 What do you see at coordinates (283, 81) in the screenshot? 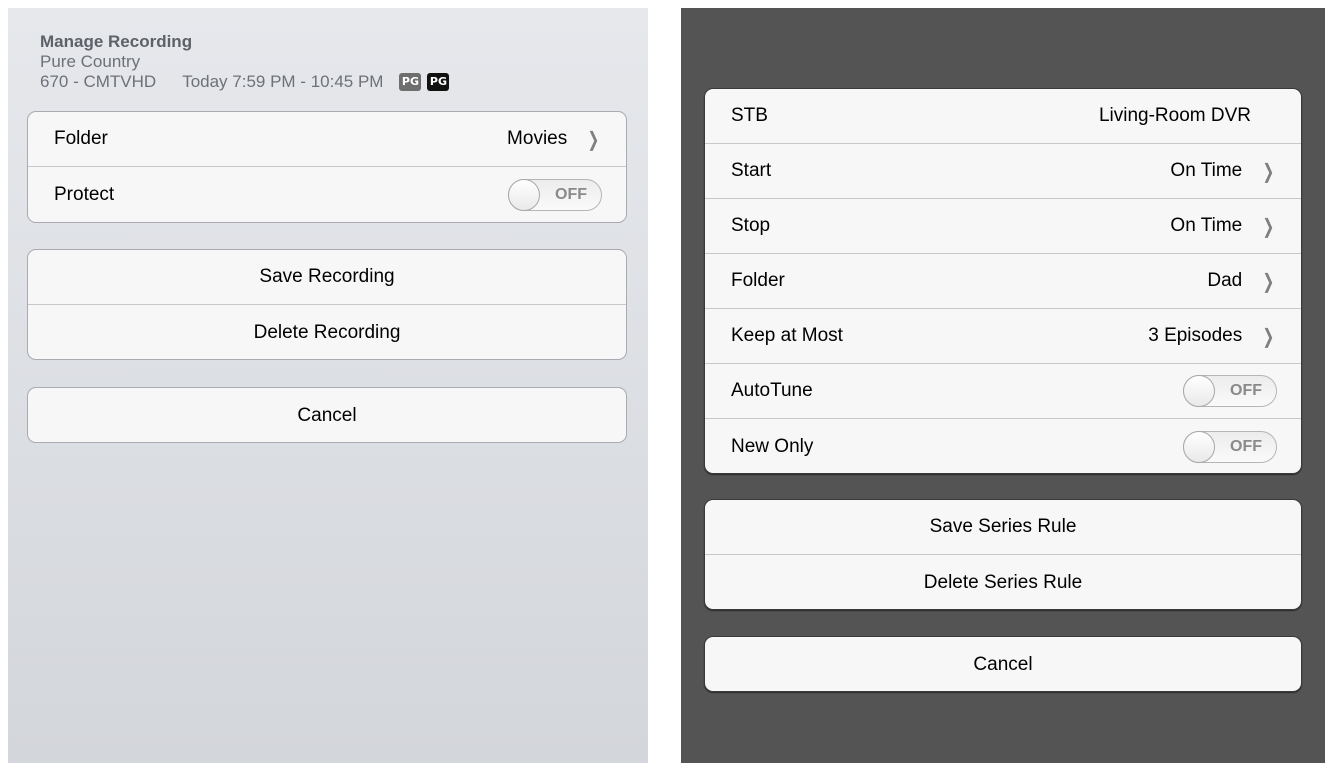
I see `airtime-text: Today 7:59 PM - 10:45 PM` at bounding box center [283, 81].